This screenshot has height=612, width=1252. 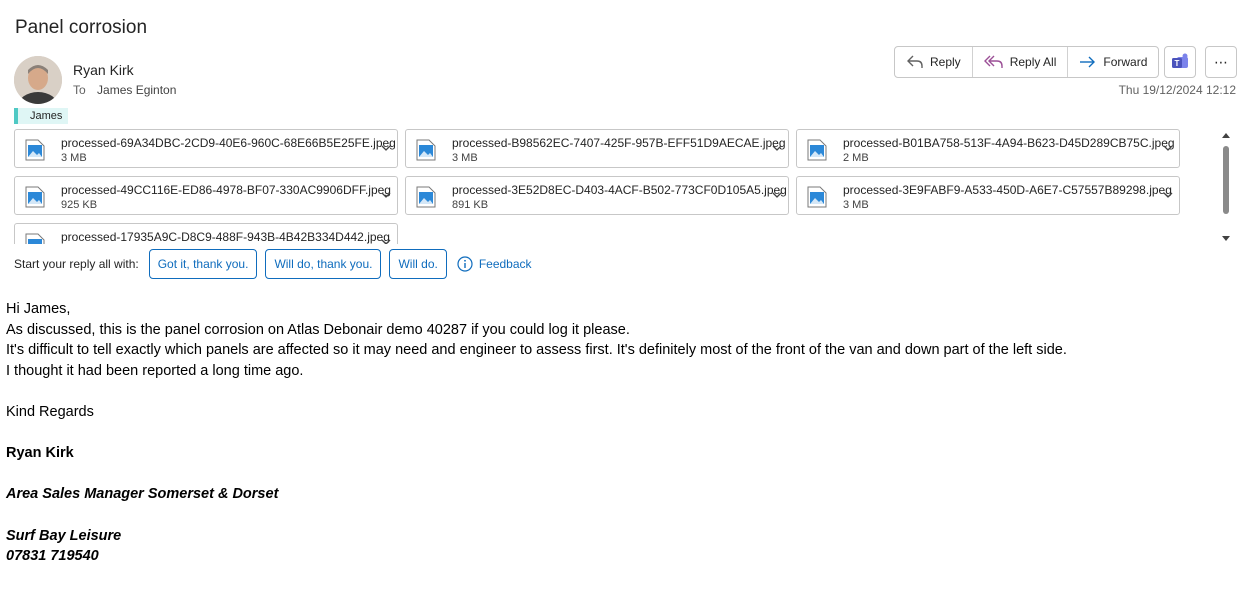 What do you see at coordinates (41, 116) in the screenshot?
I see `category-tag: James` at bounding box center [41, 116].